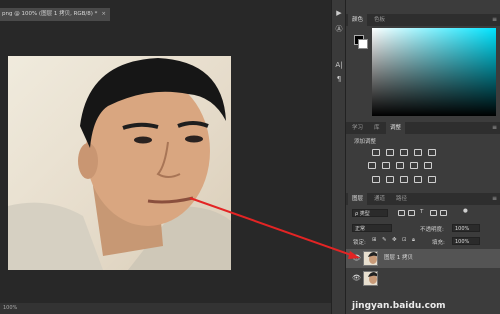  What do you see at coordinates (423, 20) in the screenshot?
I see `color-panel-tabs: 颜色 色板 ≡` at bounding box center [423, 20].